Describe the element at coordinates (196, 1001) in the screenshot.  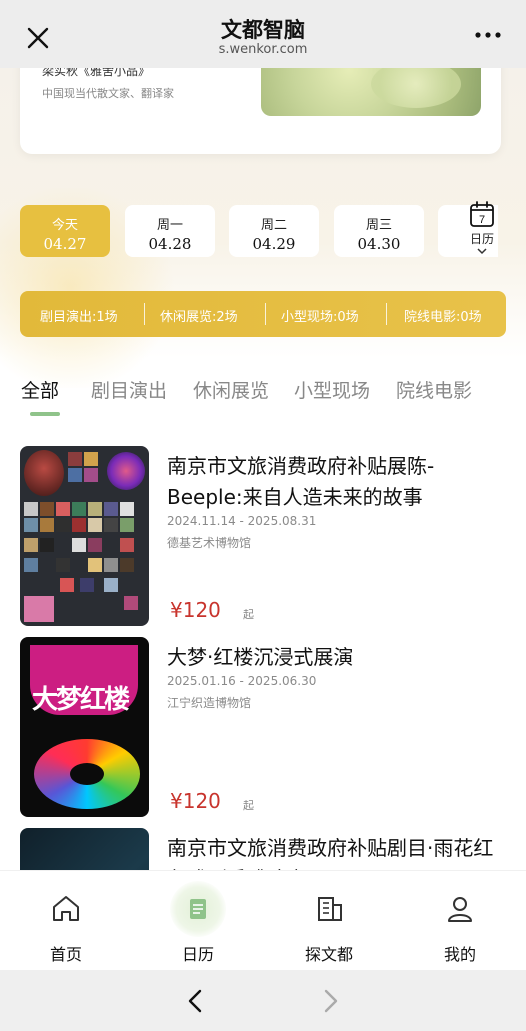
I see `back-icon` at that location.